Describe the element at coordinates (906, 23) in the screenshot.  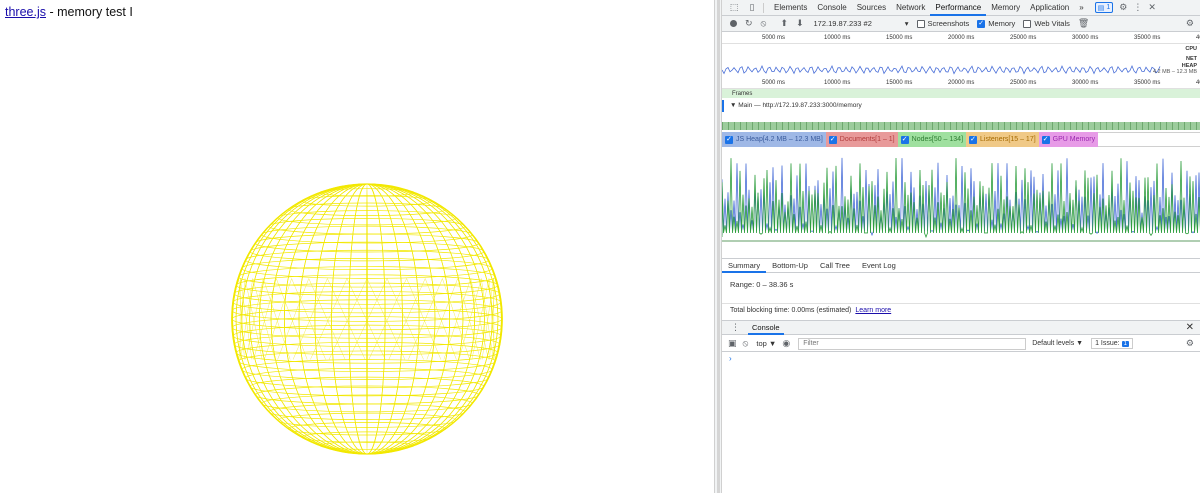
I see `chevron-down-icon: ▾` at that location.